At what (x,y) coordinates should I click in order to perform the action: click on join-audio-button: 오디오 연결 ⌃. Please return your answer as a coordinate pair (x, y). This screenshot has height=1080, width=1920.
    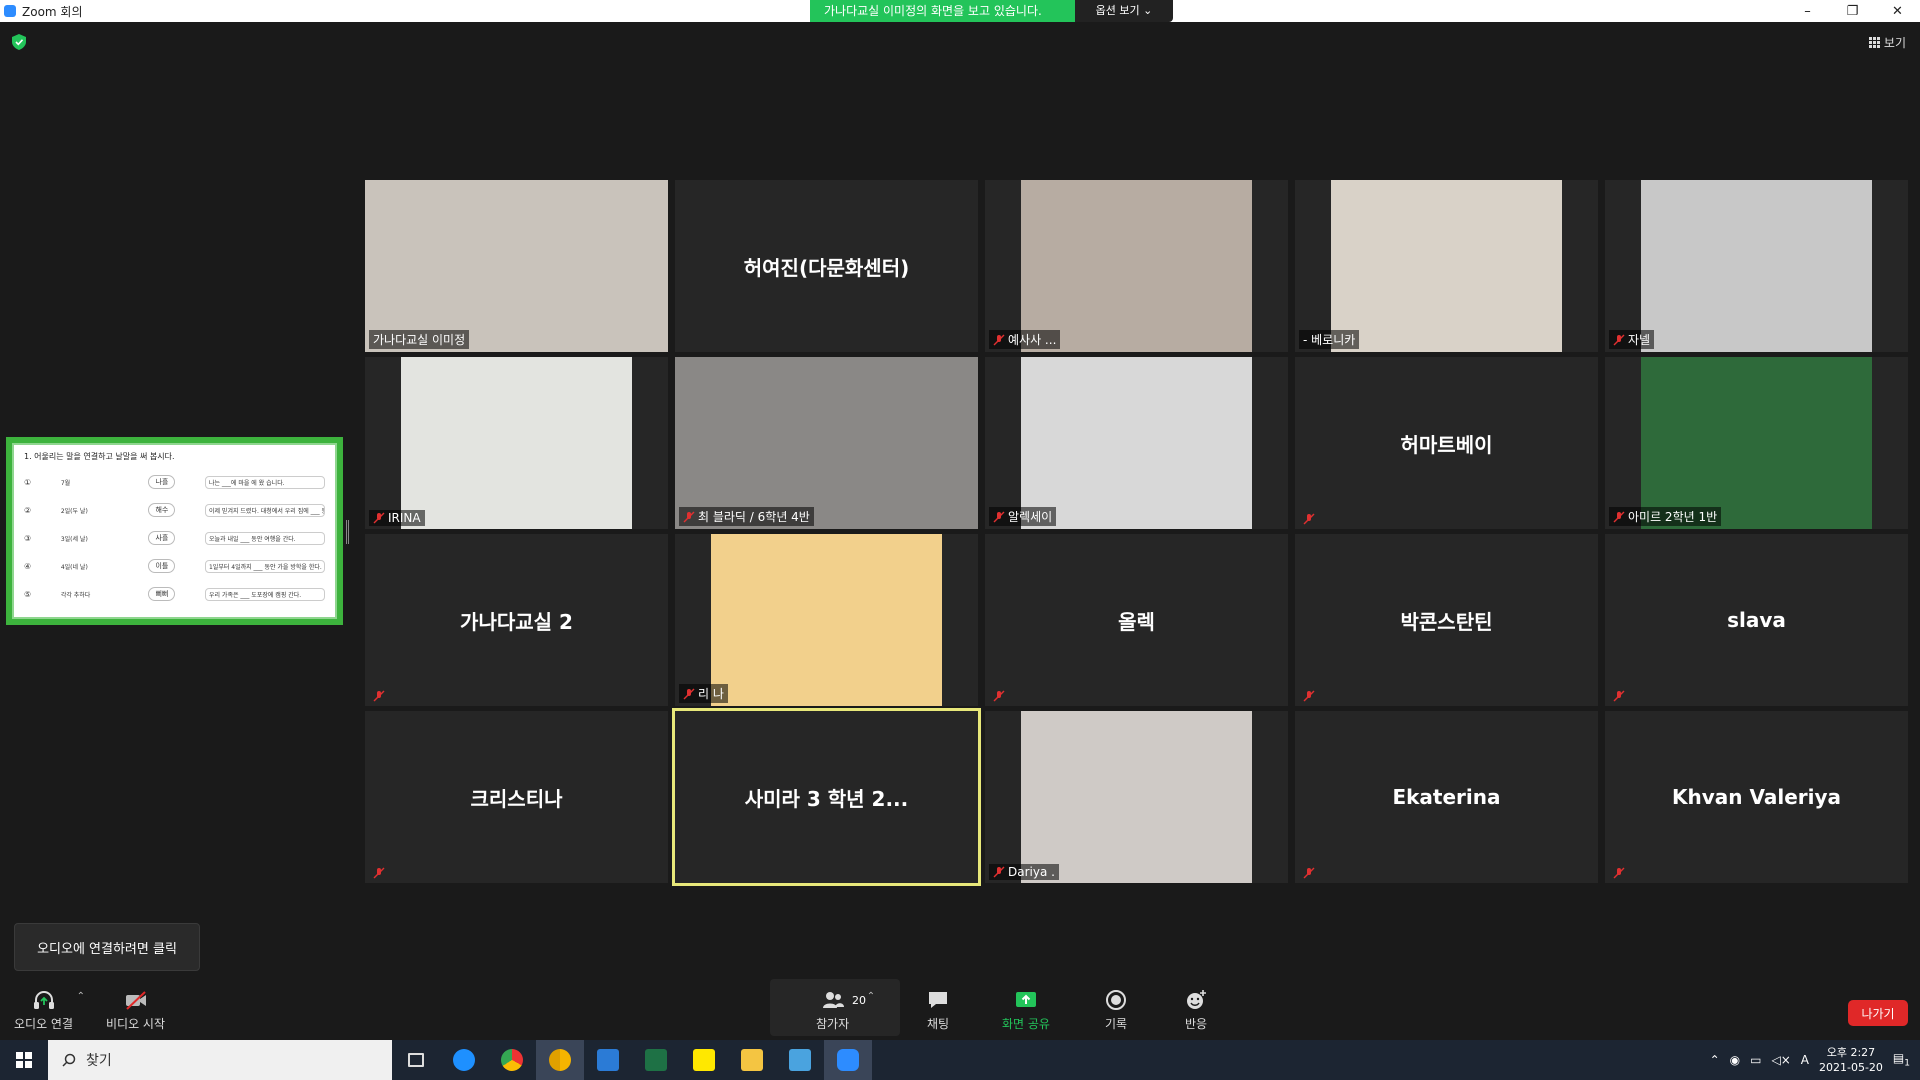
    Looking at the image, I should click on (49, 1010).